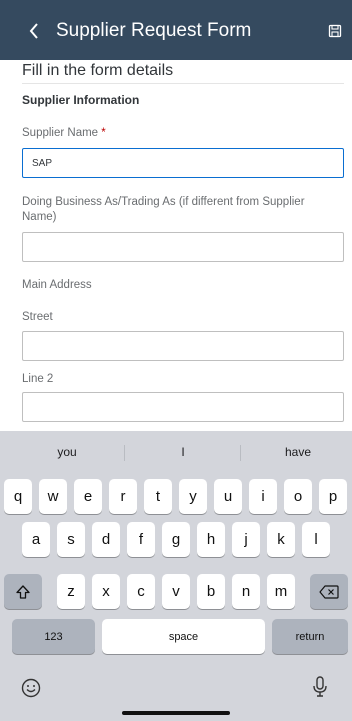  What do you see at coordinates (263, 496) in the screenshot?
I see `key-i: i` at bounding box center [263, 496].